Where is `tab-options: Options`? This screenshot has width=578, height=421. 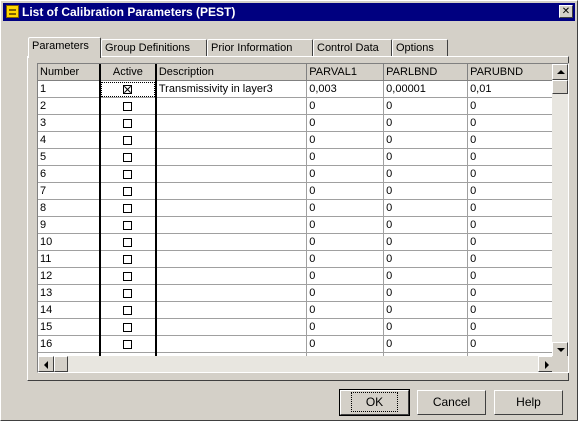
tab-options: Options is located at coordinates (420, 47).